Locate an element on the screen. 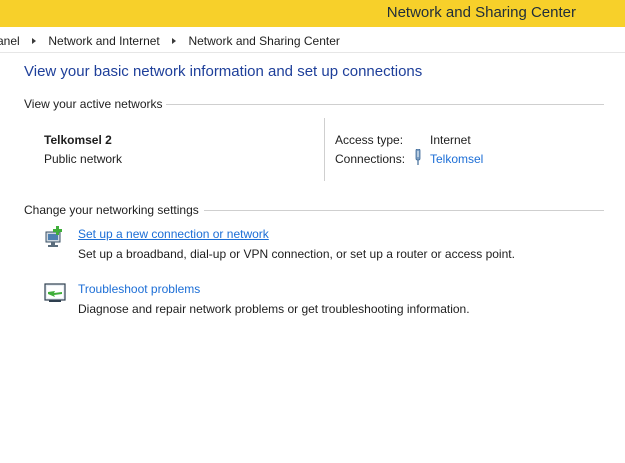 This screenshot has width=625, height=463. cellular-connection-icon is located at coordinates (418, 157).